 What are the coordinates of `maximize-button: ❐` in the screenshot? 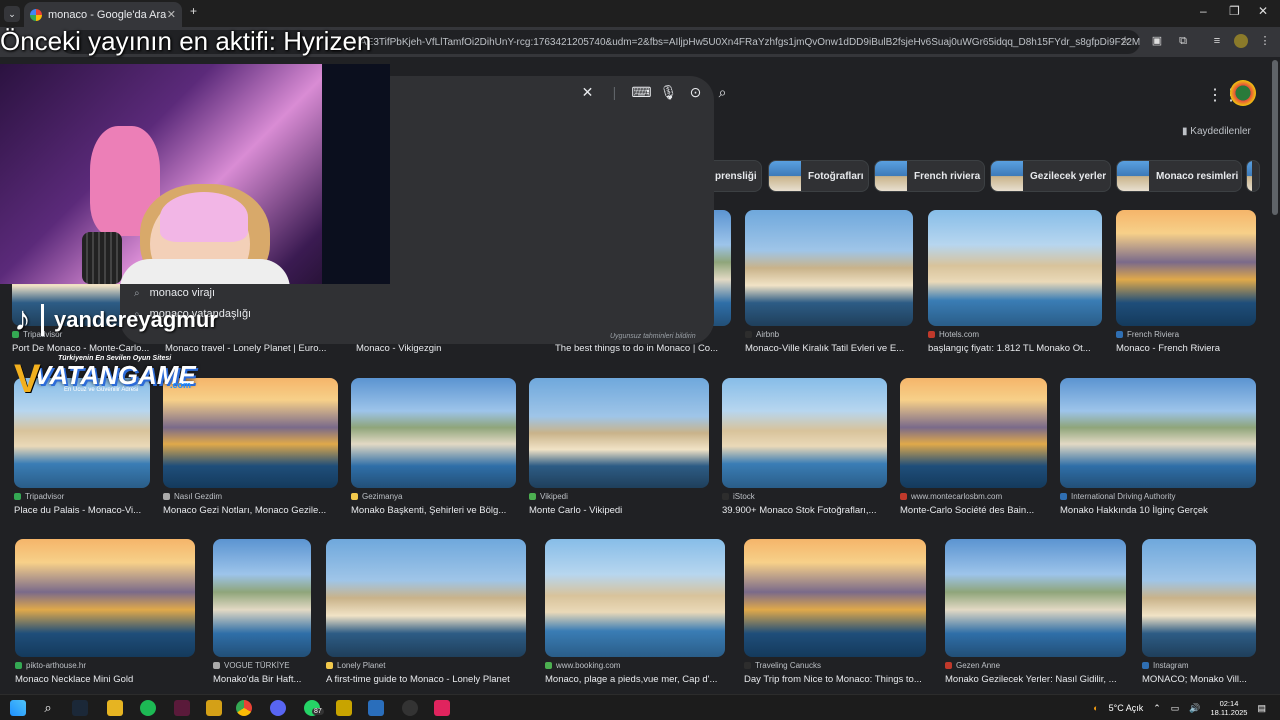 It's located at (1234, 11).